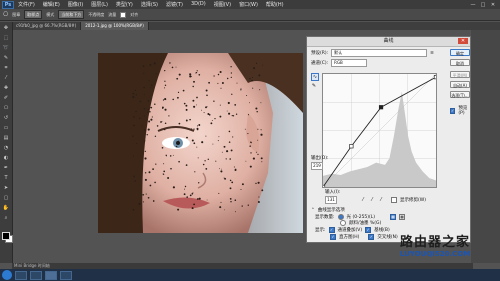 This screenshot has height=281, width=500. Describe the element at coordinates (315, 77) in the screenshot. I see `curve-point-tool-icon: ∿` at that location.